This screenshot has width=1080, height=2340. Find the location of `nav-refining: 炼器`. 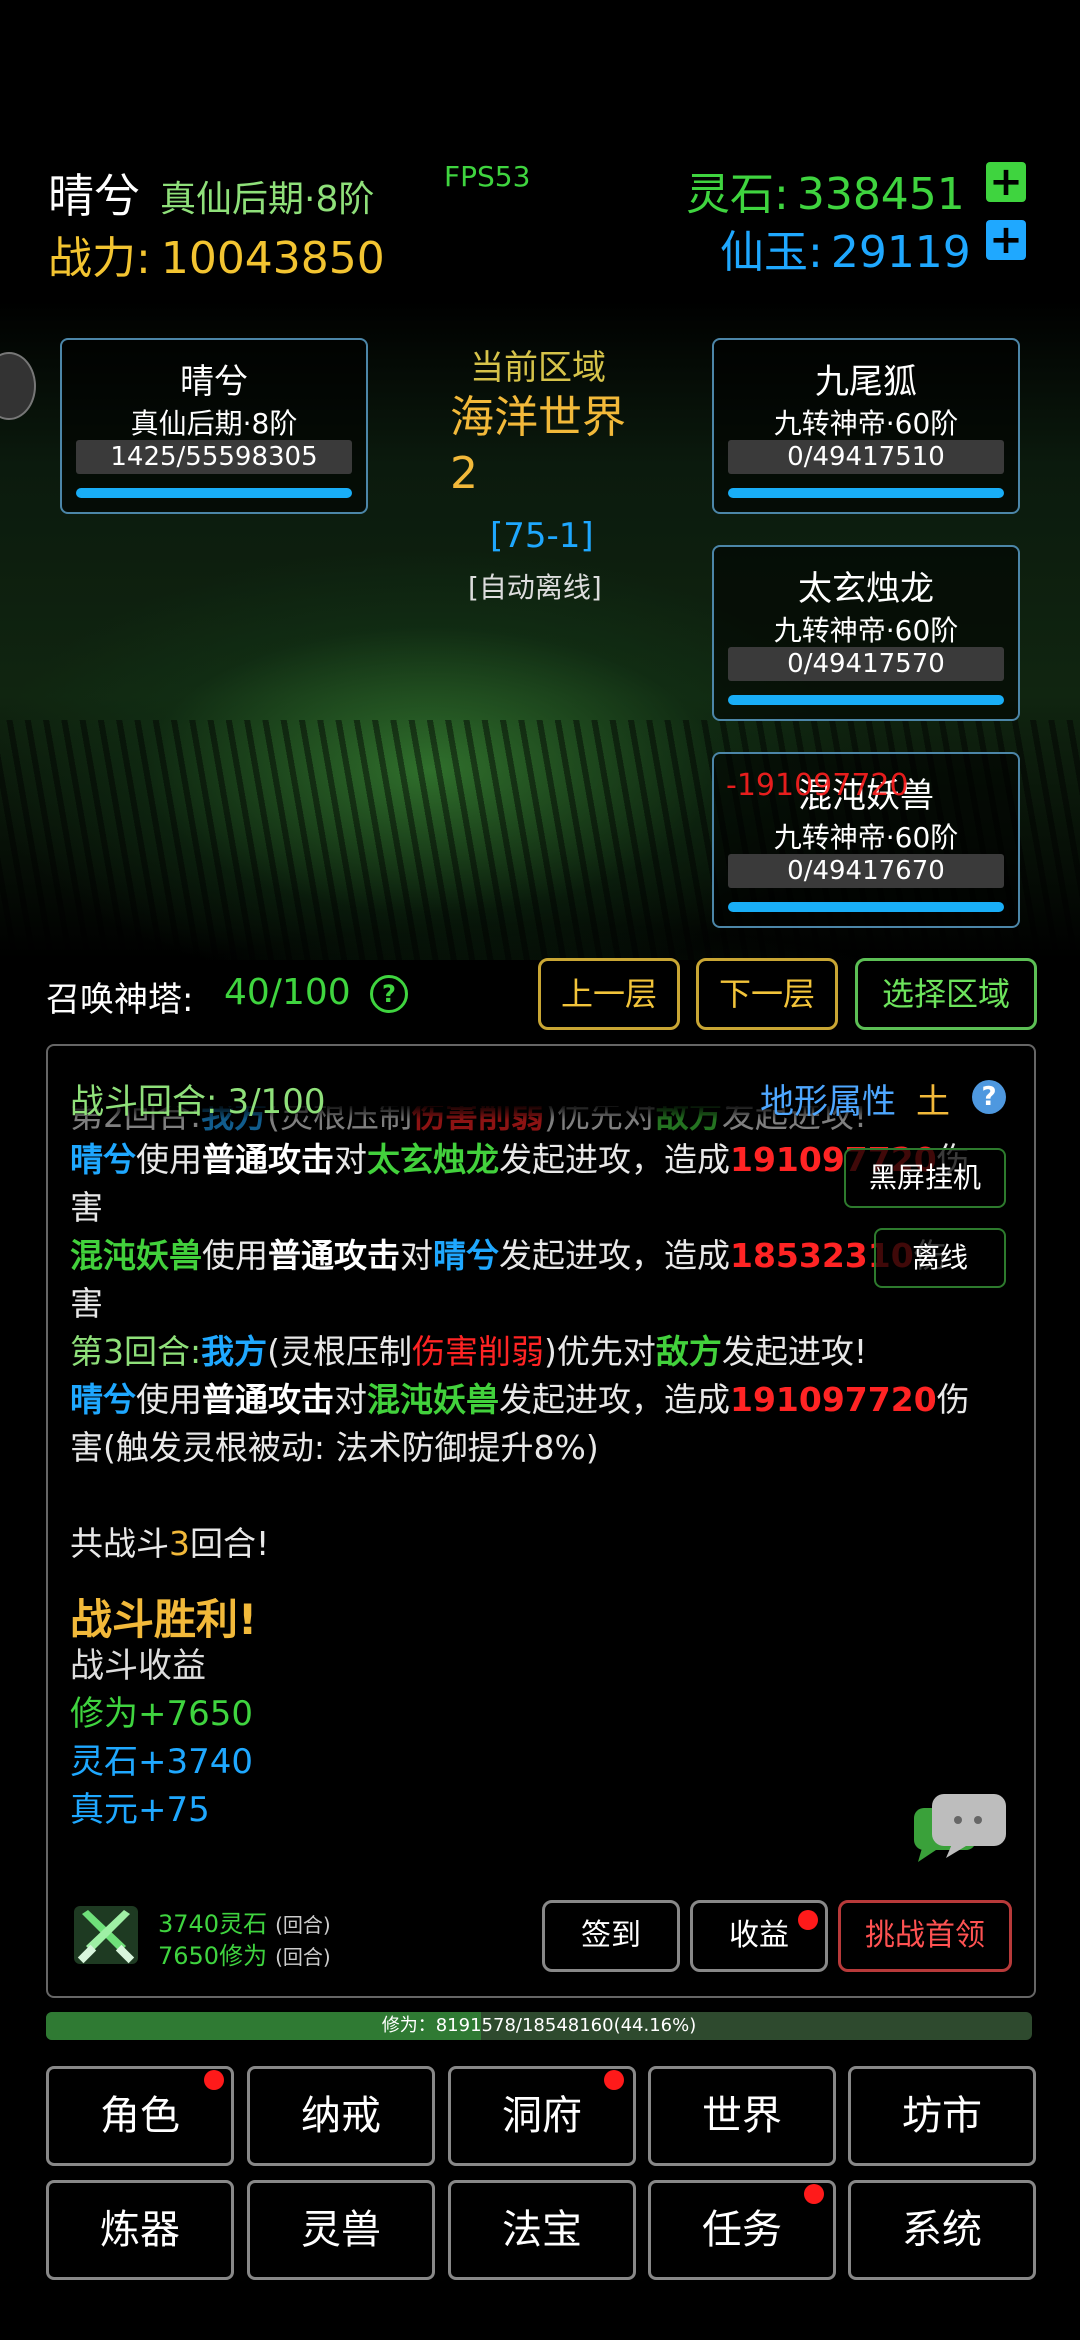

nav-refining: 炼器 is located at coordinates (140, 2230).